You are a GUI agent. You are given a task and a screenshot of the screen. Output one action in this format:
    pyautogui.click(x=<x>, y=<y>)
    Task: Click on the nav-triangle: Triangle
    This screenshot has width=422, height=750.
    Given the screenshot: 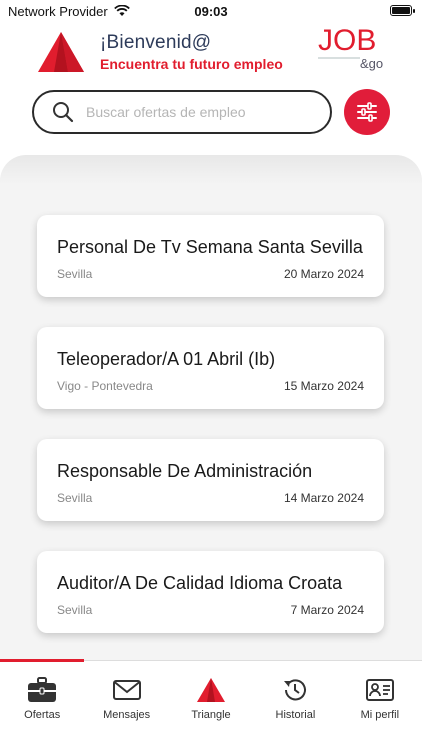 What is the action you would take?
    pyautogui.click(x=211, y=705)
    